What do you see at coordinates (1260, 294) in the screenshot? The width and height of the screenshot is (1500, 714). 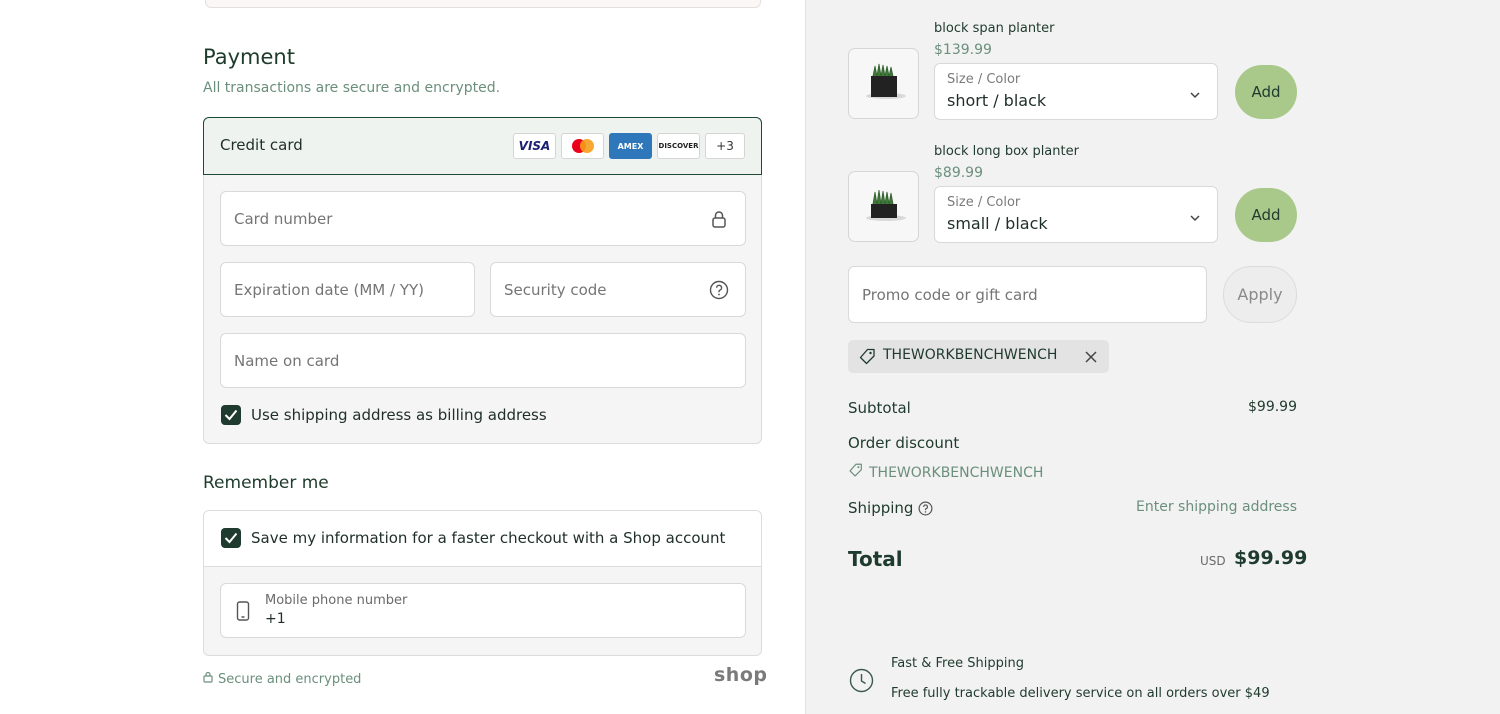 I see `apply-button: Apply` at bounding box center [1260, 294].